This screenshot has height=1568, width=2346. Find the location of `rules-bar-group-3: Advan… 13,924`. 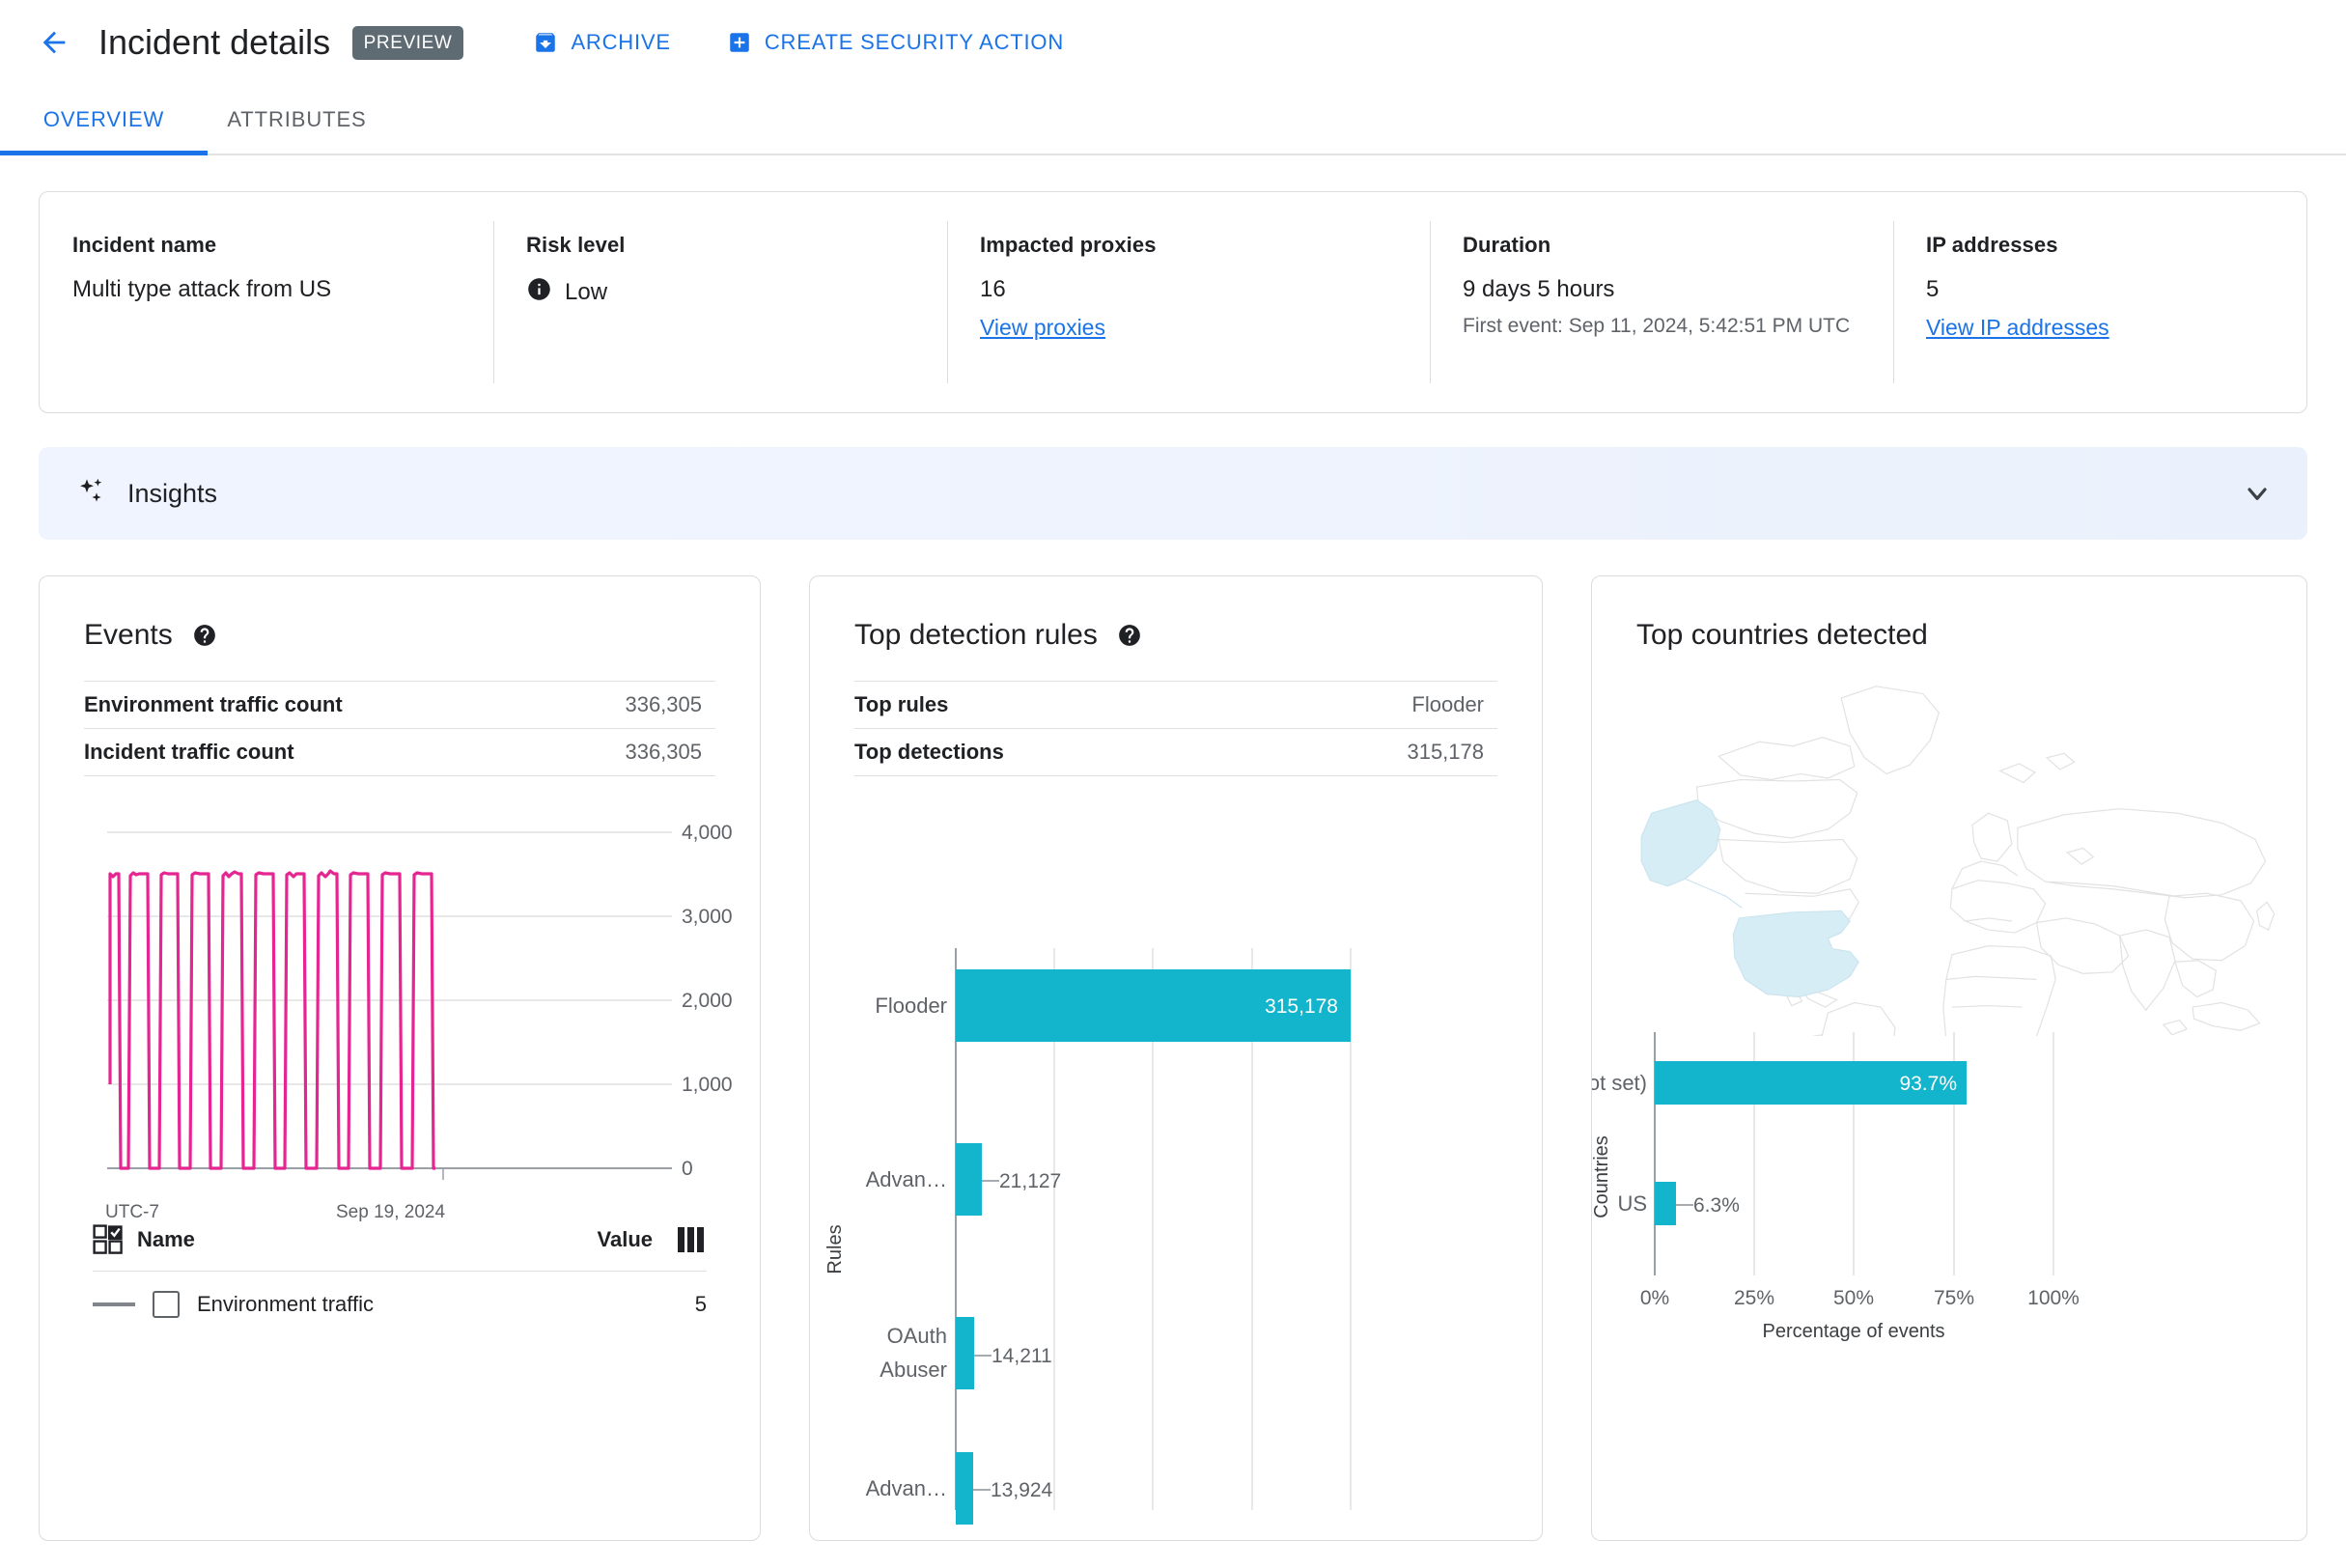

rules-bar-group-3: Advan… 13,924 is located at coordinates (959, 1489).